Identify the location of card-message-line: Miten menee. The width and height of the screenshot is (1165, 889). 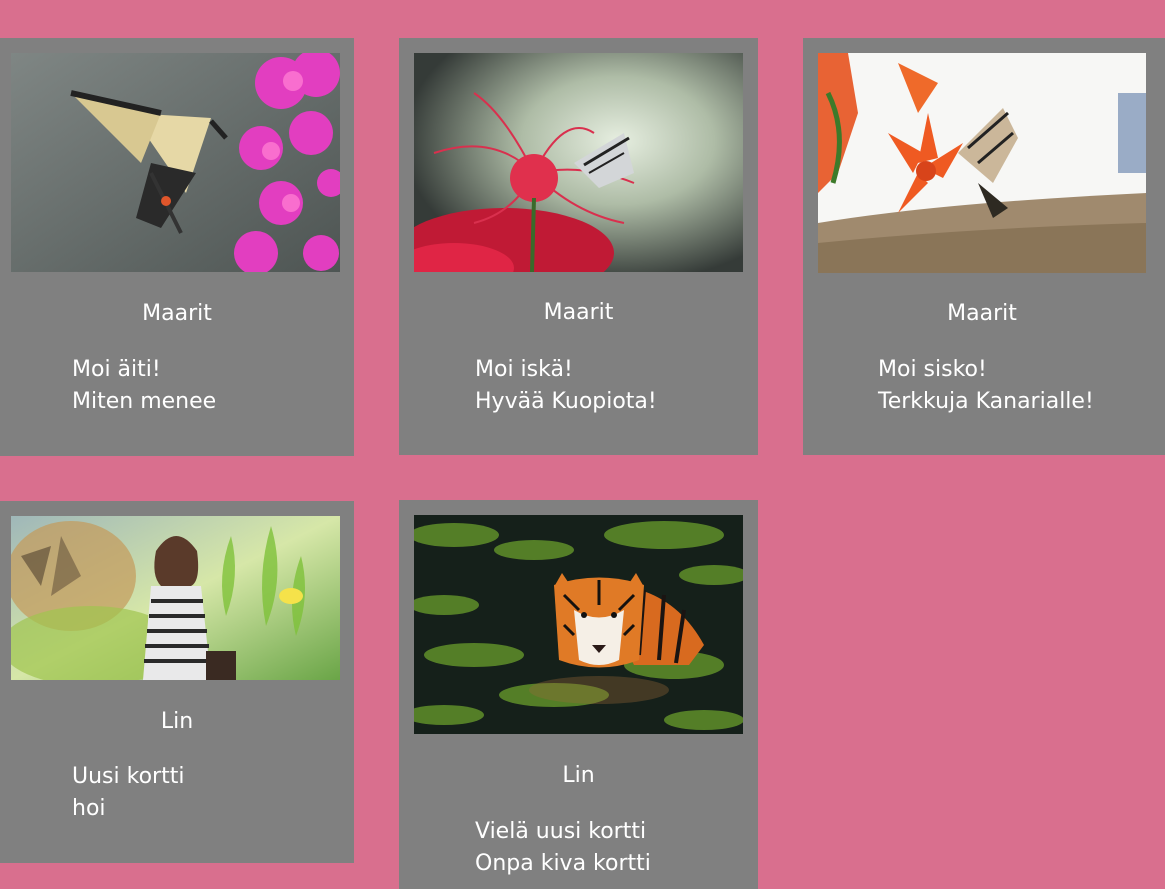
(144, 401).